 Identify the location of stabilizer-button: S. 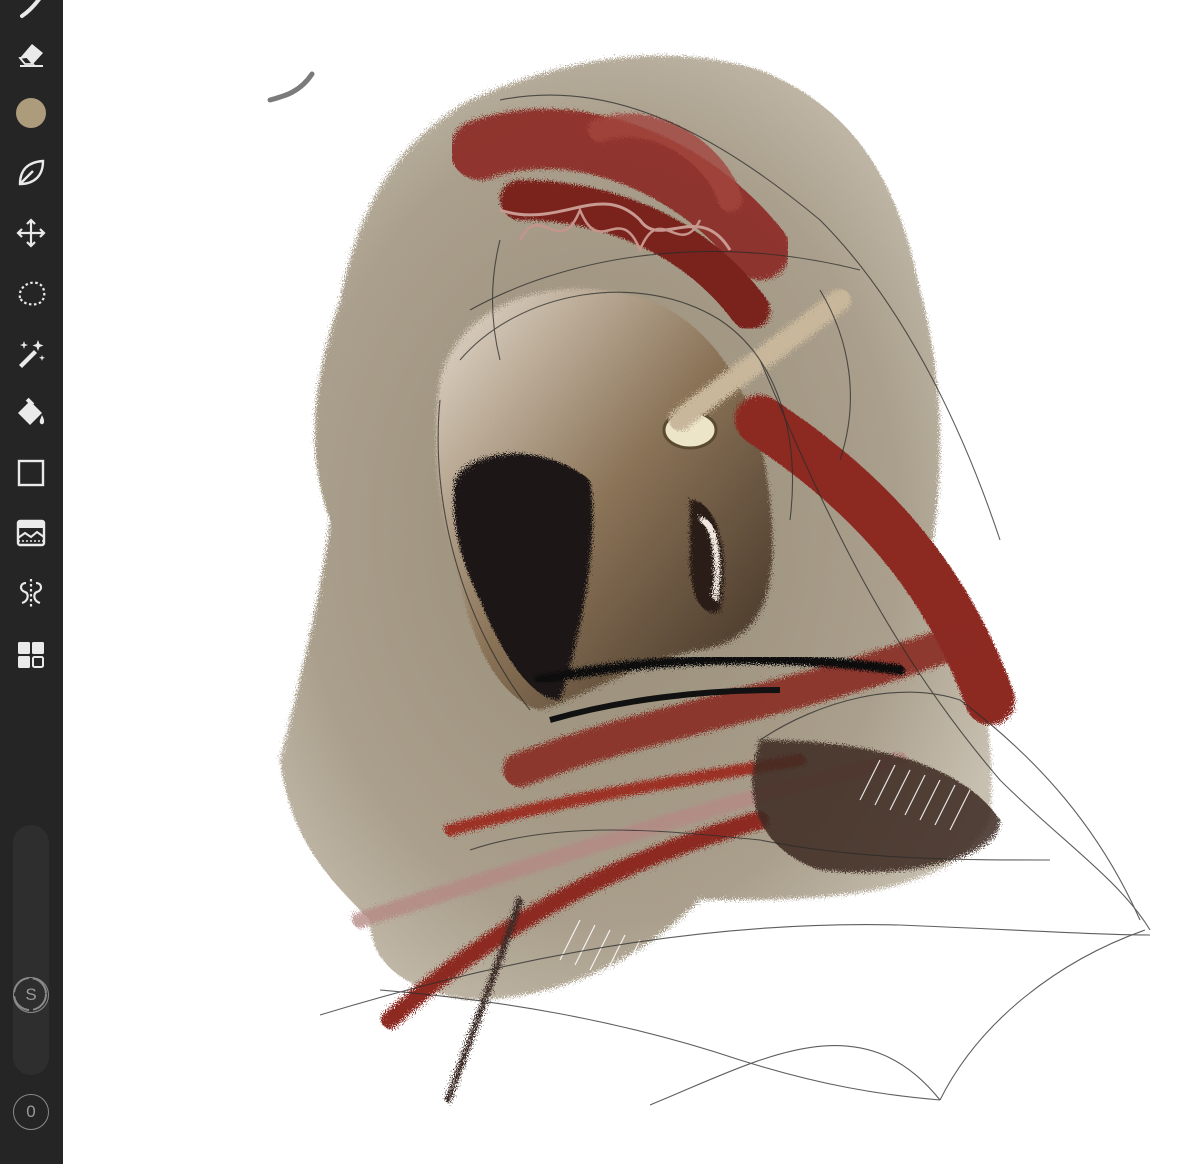
(31, 995).